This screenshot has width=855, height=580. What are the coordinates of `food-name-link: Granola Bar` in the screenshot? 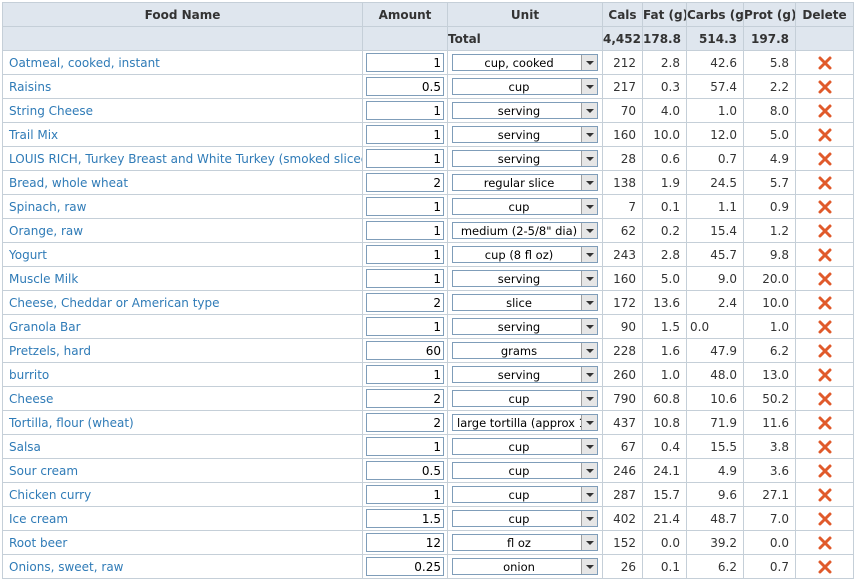 It's located at (45, 327).